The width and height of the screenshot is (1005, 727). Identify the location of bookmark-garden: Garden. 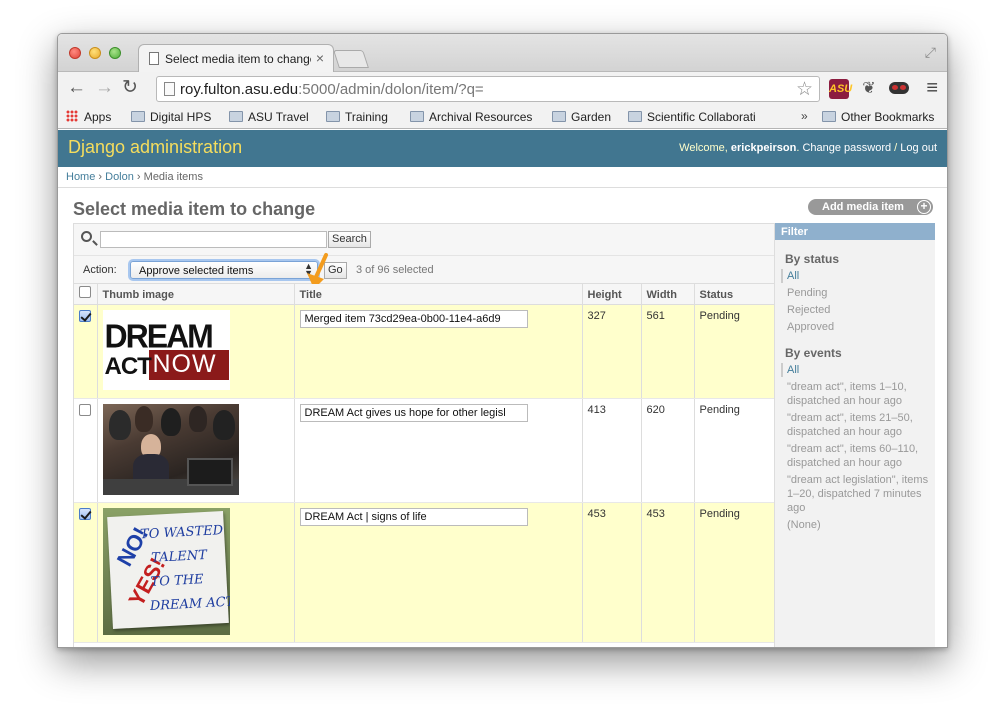
(581, 117).